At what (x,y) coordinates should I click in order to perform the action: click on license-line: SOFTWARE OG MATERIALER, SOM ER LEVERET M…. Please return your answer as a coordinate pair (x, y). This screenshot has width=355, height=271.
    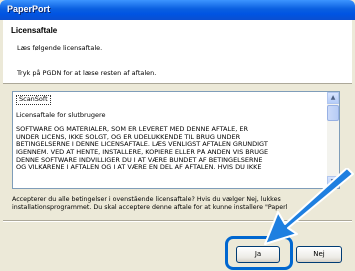
    Looking at the image, I should click on (132, 130).